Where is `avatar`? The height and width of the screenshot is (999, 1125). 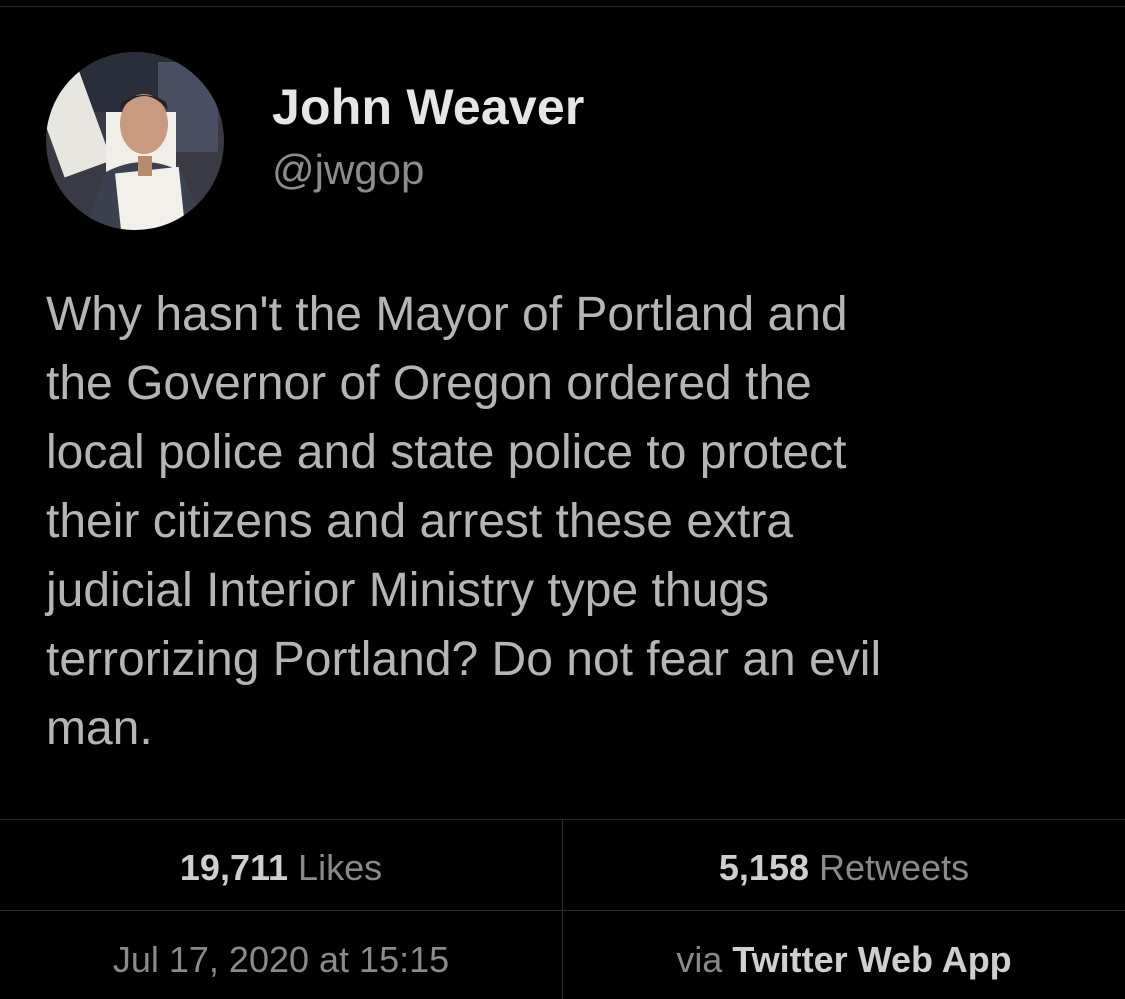
avatar is located at coordinates (135, 141).